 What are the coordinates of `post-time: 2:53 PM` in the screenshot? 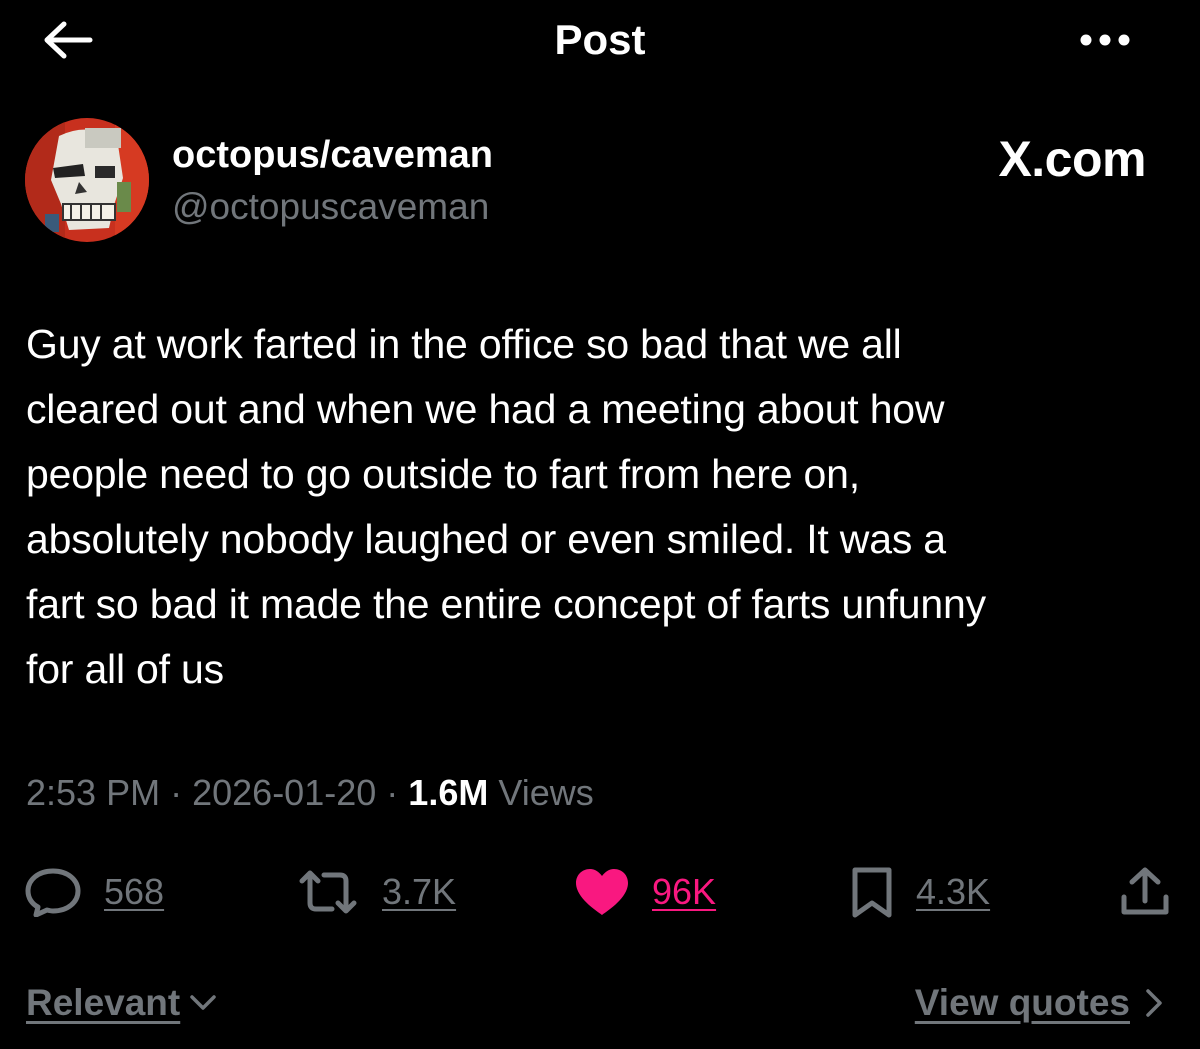 It's located at (93, 792).